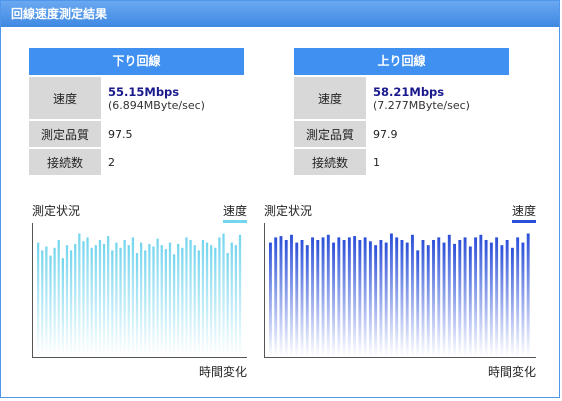 The image size is (562, 401). I want to click on download-speed-value-cell: 55.15Mbps (6.894MByte/sec), so click(153, 98).